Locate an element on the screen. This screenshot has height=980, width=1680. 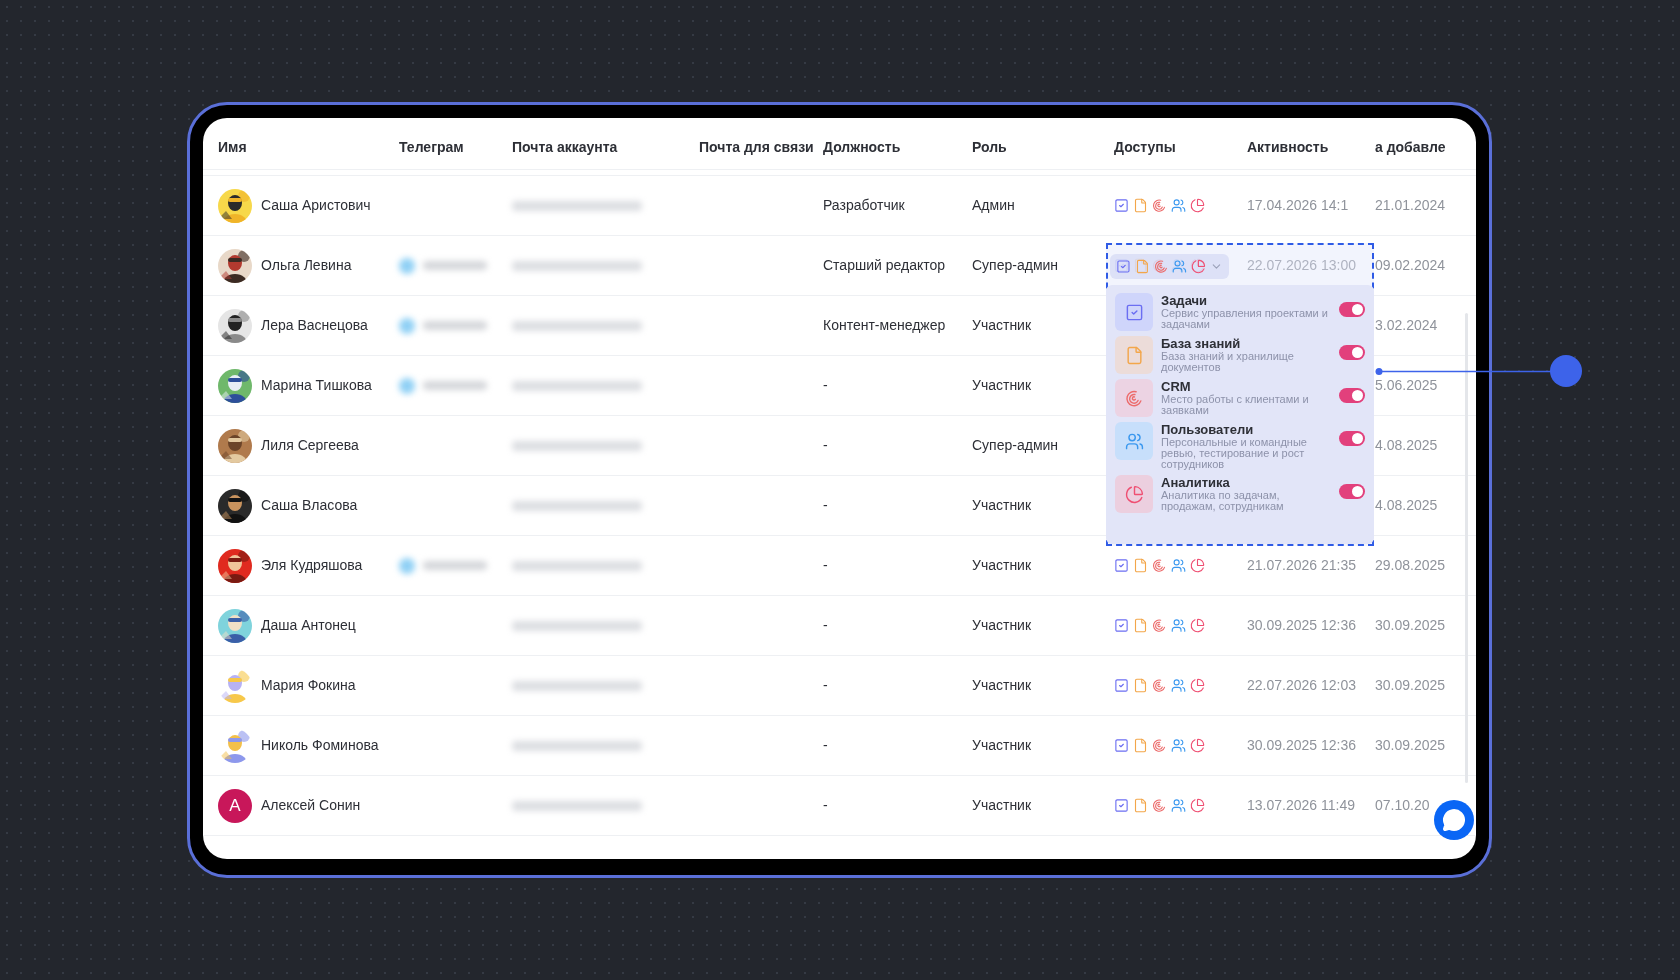
position-cell: Контент-менеджер is located at coordinates (884, 325).